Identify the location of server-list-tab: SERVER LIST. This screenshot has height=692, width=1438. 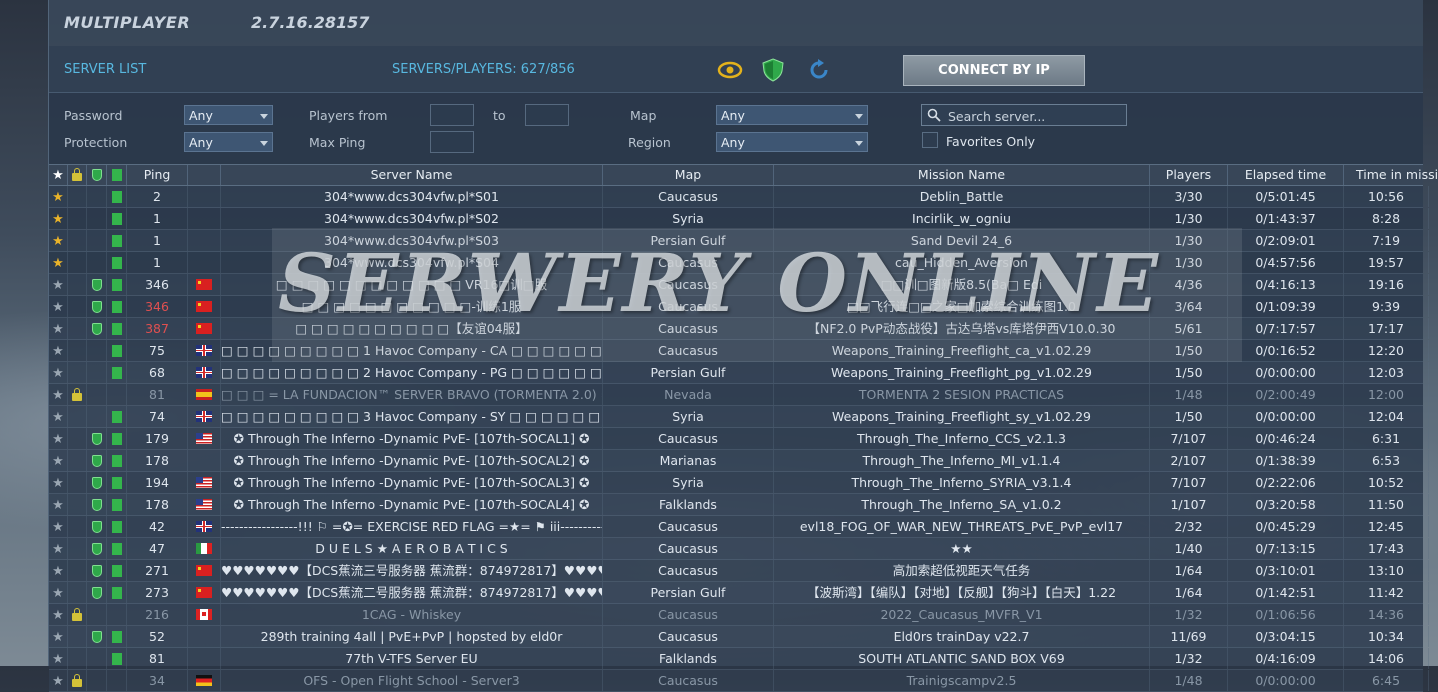
(105, 69).